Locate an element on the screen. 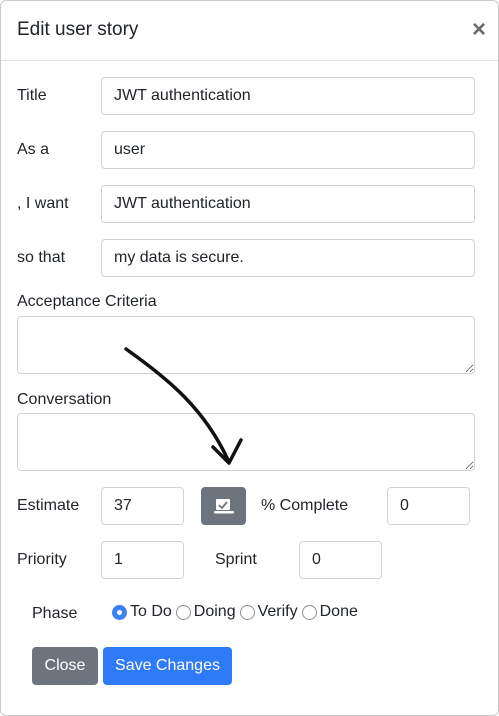 Image resolution: width=499 pixels, height=716 pixels. close-icon: × is located at coordinates (479, 30).